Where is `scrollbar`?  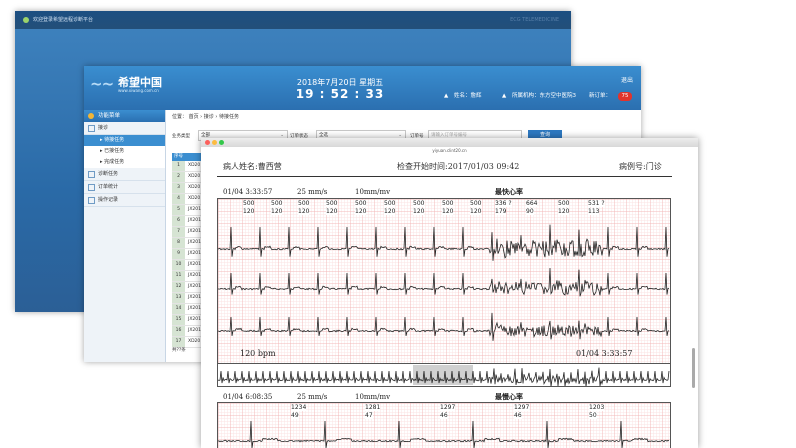
scrollbar is located at coordinates (693, 368).